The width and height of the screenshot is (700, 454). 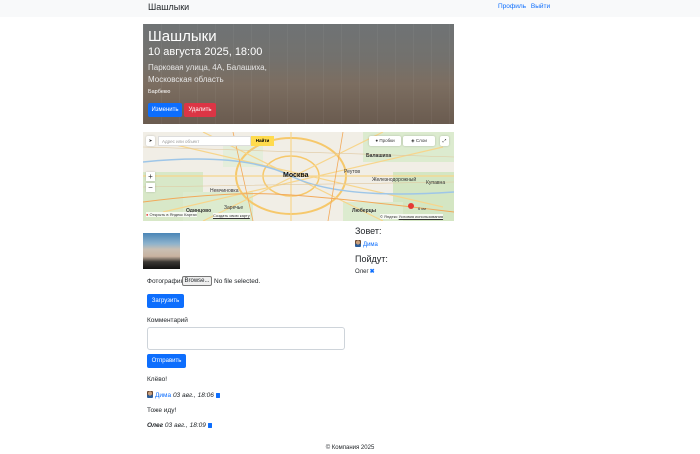 I want to click on map-label-balashikha: Балашиха, so click(x=379, y=156).